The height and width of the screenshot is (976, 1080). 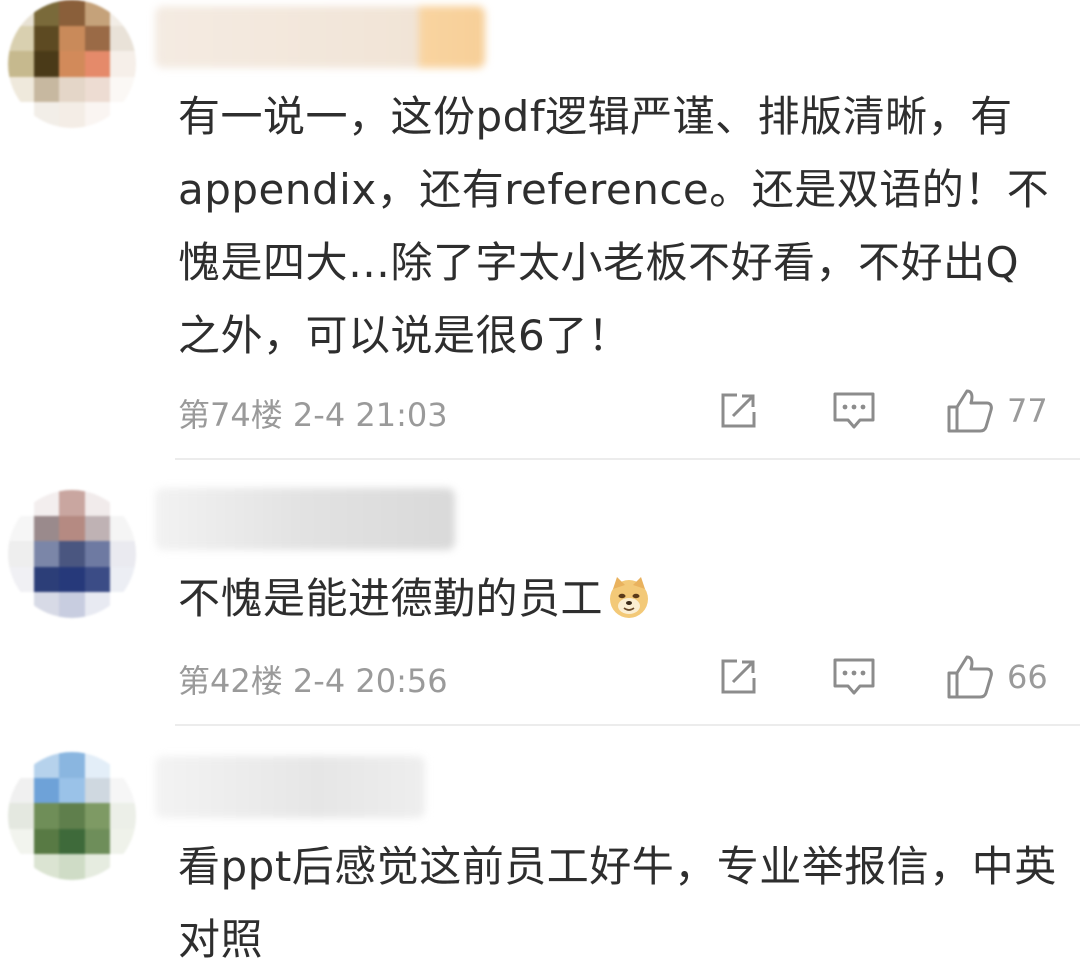 I want to click on comment-actions: 66, so click(x=885, y=677).